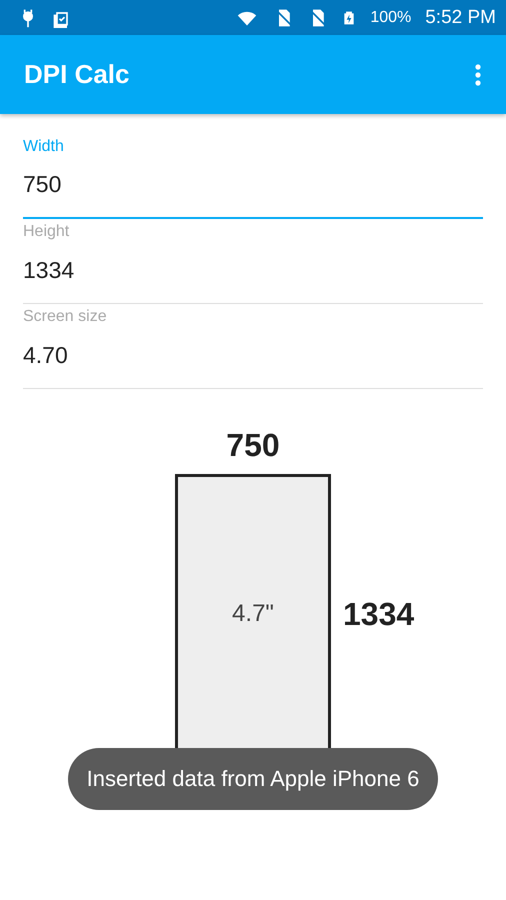  I want to click on height-label: 1334, so click(379, 614).